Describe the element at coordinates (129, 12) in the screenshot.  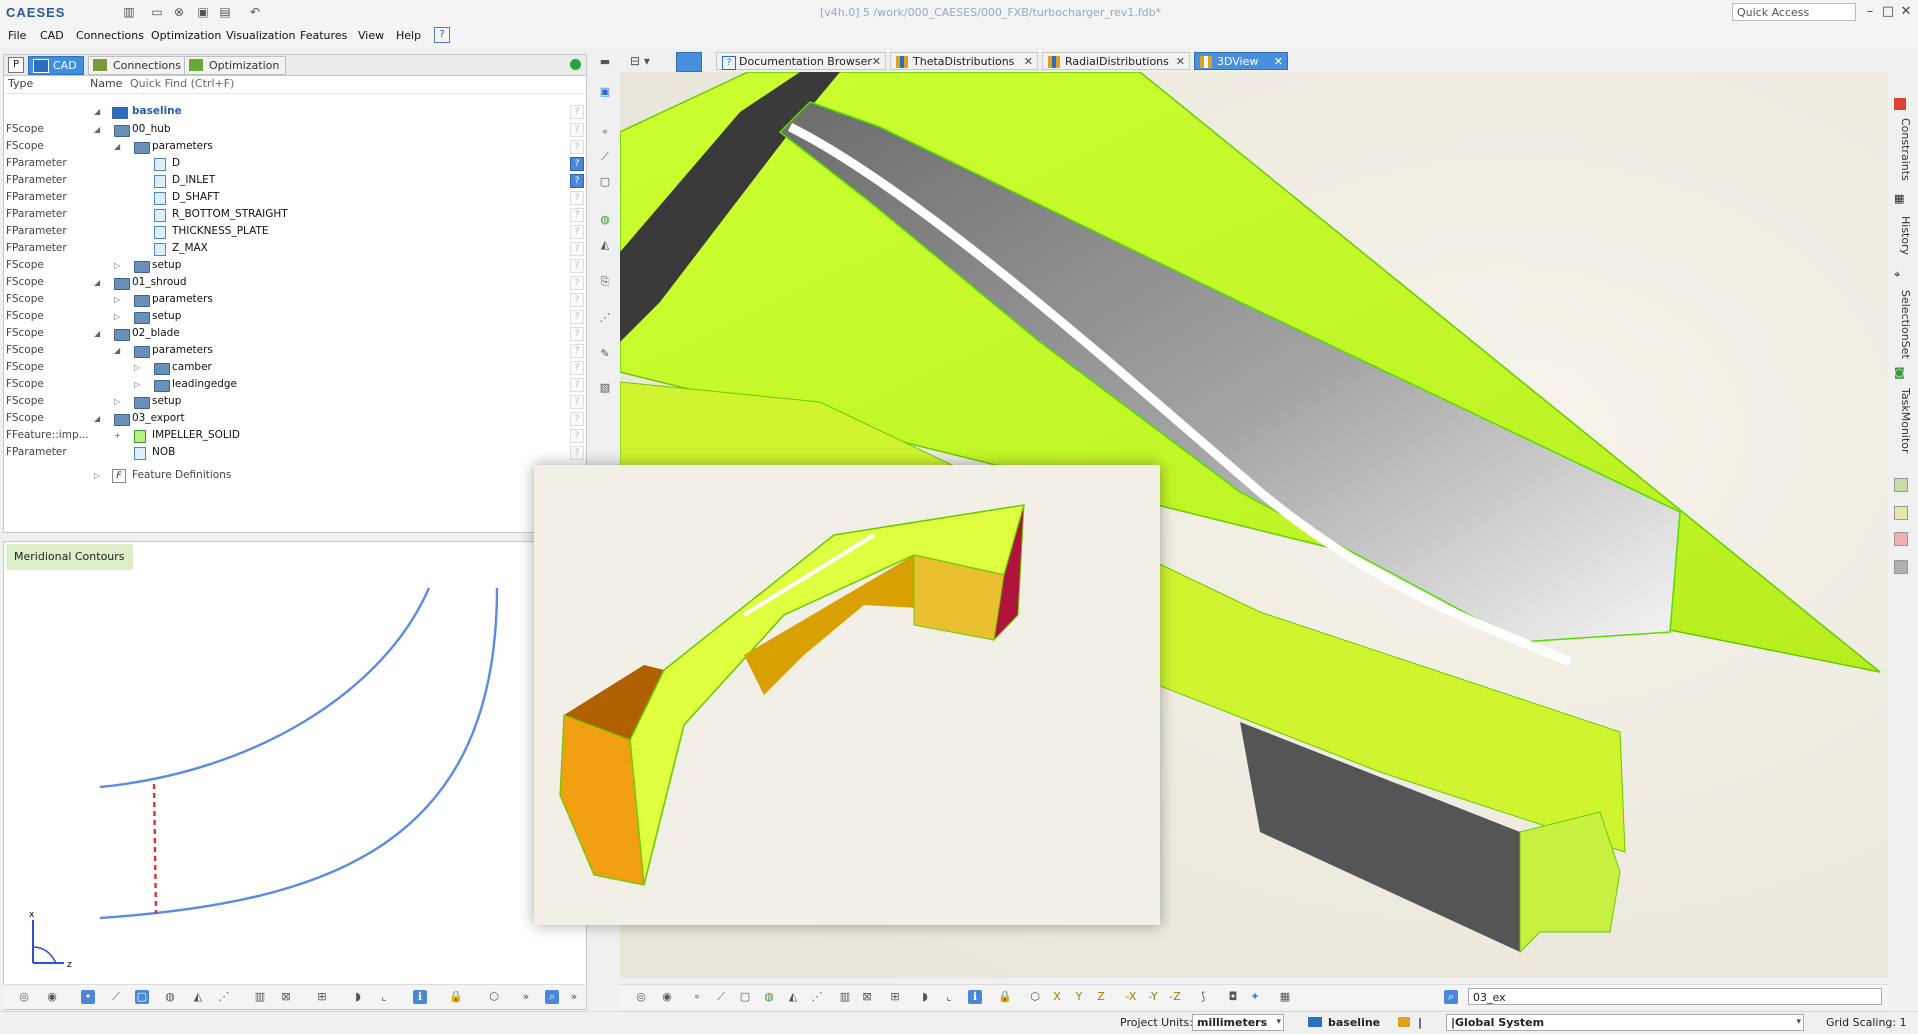
I see `layout-icon: ▥` at that location.